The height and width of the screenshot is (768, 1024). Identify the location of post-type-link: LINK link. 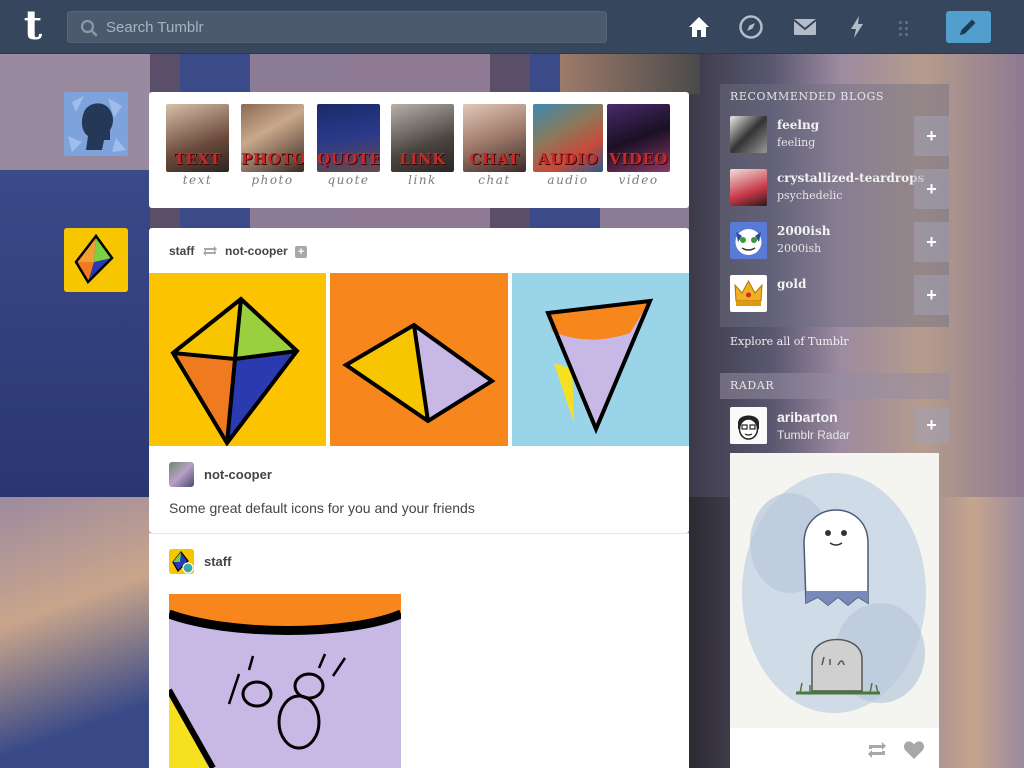
(422, 146).